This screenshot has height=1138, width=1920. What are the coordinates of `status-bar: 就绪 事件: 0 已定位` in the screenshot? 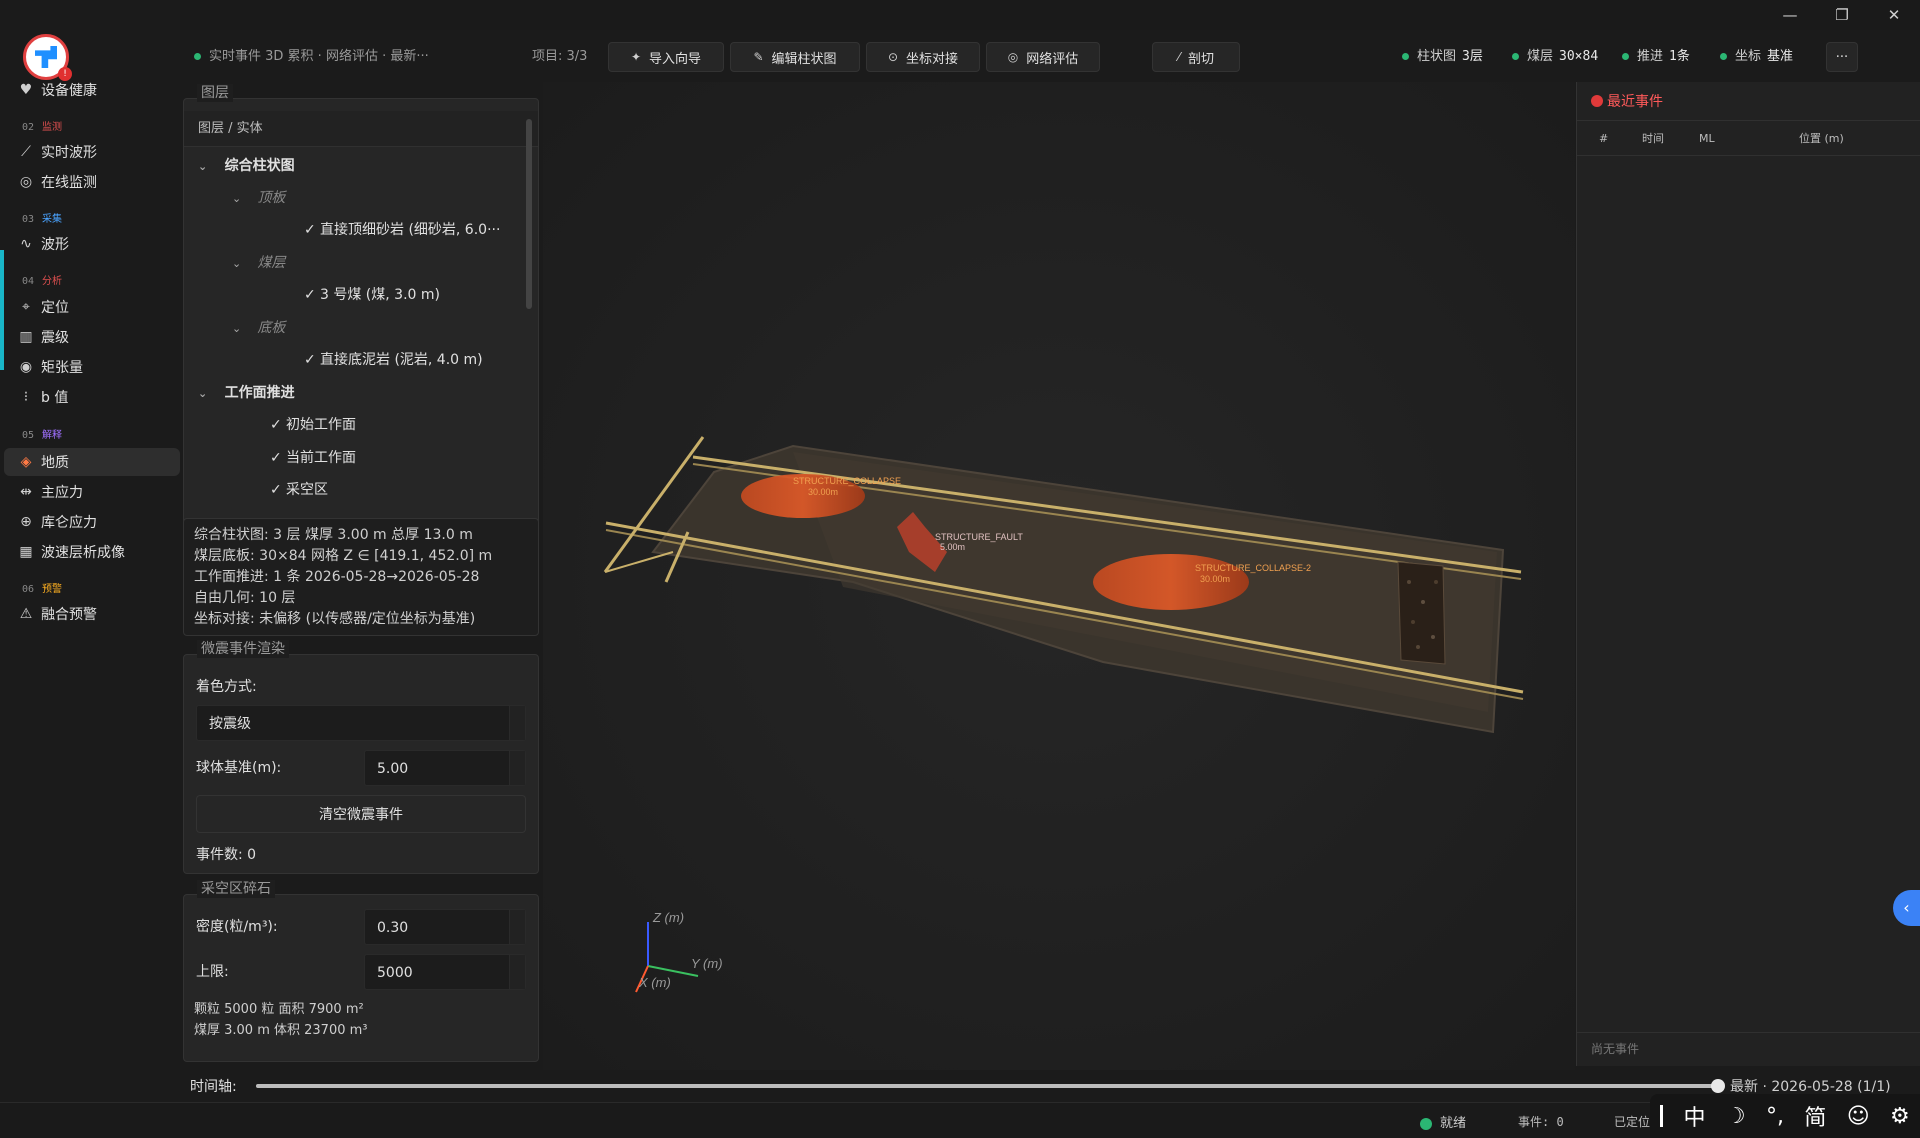 It's located at (960, 1120).